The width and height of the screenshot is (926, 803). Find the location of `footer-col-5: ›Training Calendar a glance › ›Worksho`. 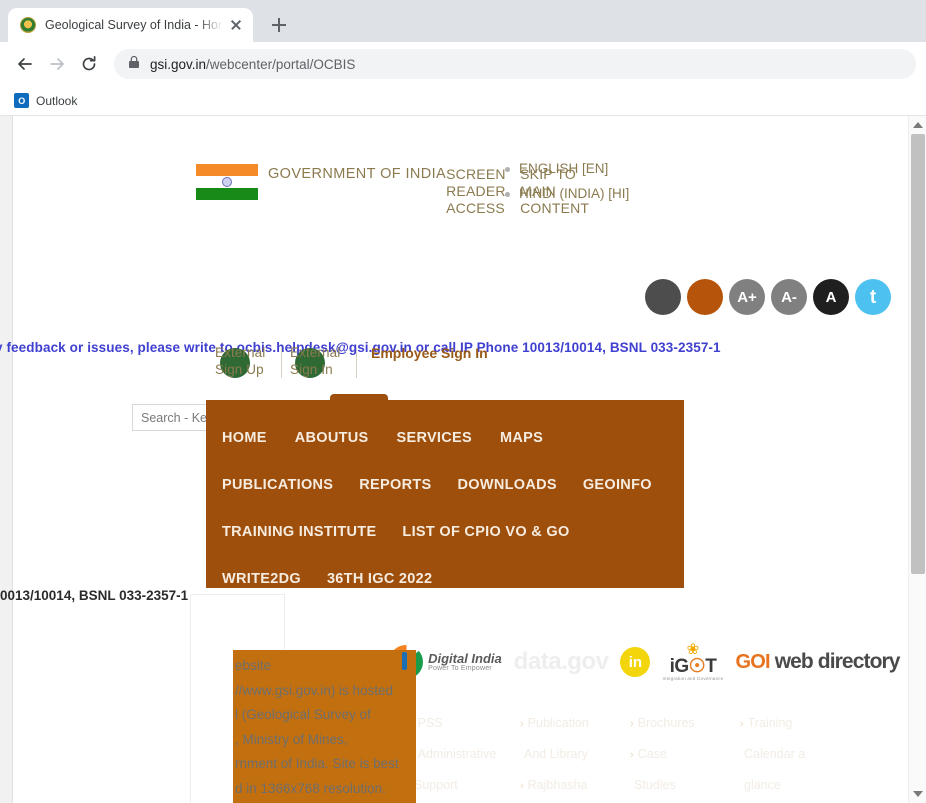

footer-col-5: ›Training Calendar a glance › ›Worksho is located at coordinates (796, 755).